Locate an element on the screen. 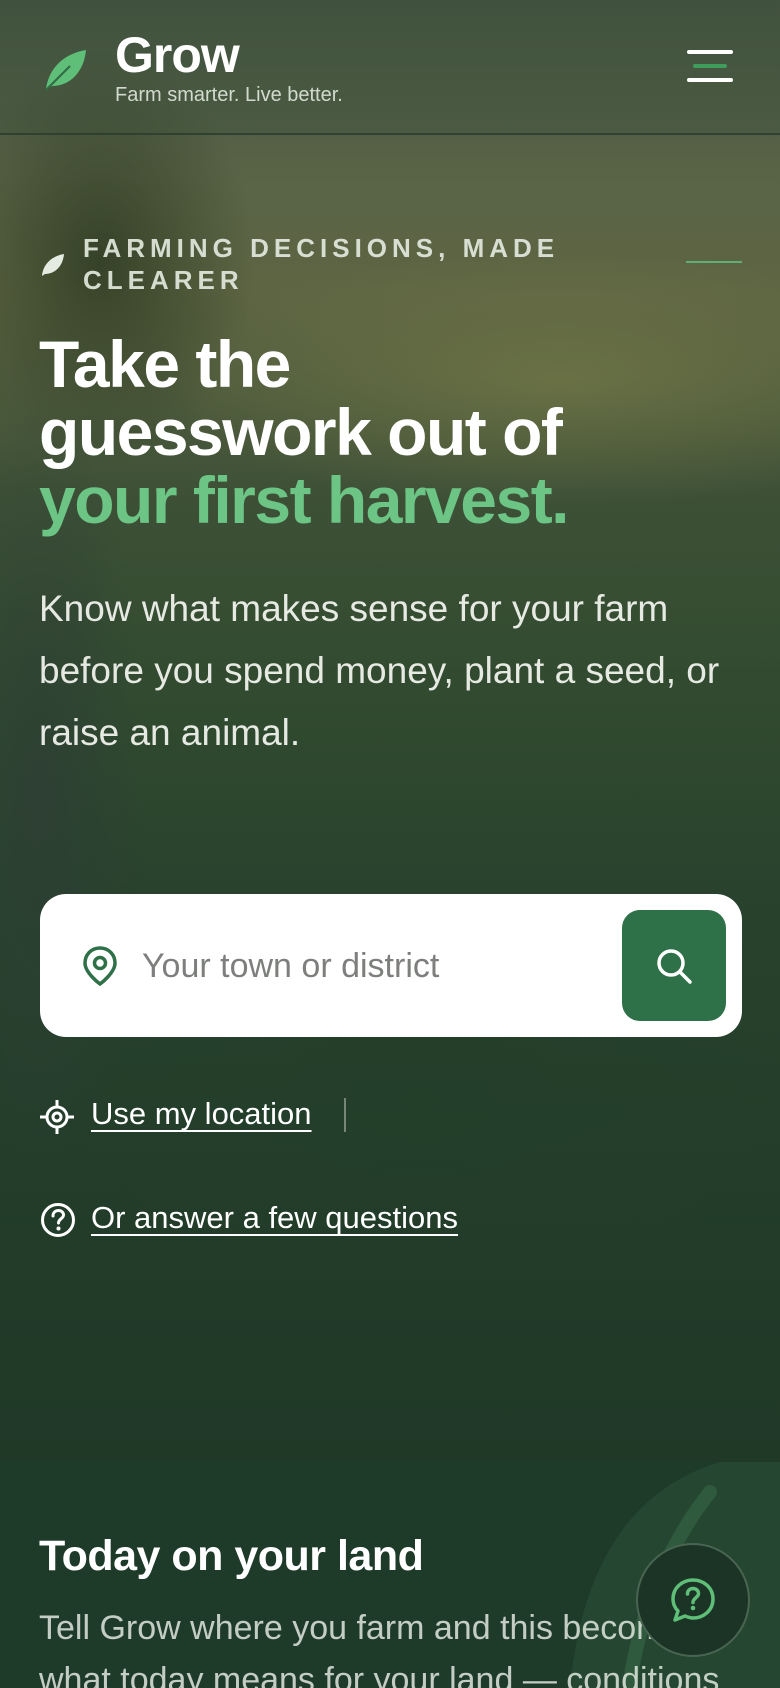 This screenshot has width=780, height=1688. brand-name: Grow is located at coordinates (177, 55).